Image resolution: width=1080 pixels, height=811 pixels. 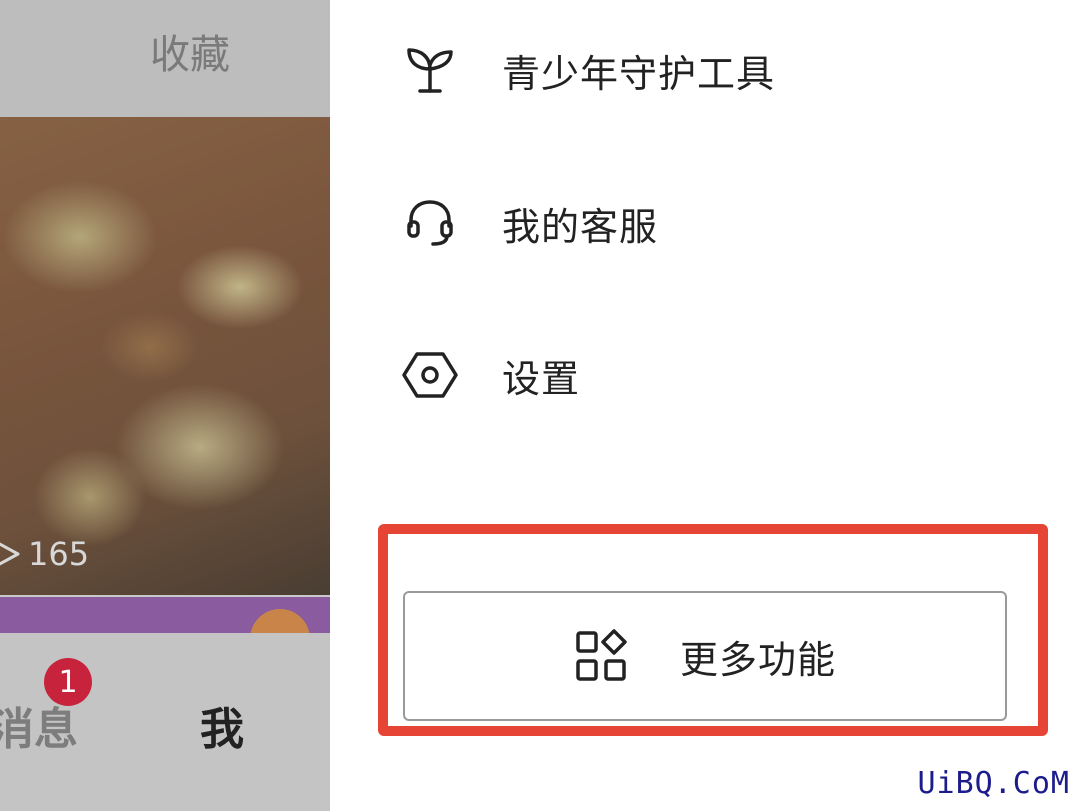 What do you see at coordinates (430, 223) in the screenshot?
I see `headset-icon` at bounding box center [430, 223].